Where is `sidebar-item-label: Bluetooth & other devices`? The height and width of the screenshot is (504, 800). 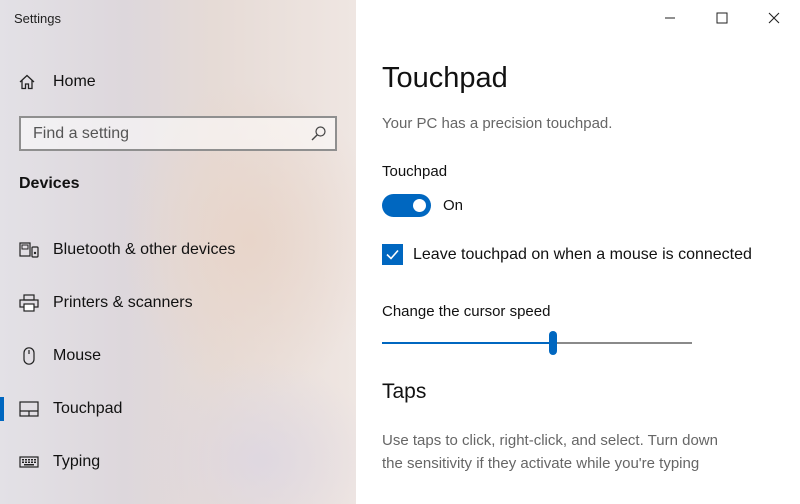
sidebar-item-label: Bluetooth & other devices is located at coordinates (144, 249).